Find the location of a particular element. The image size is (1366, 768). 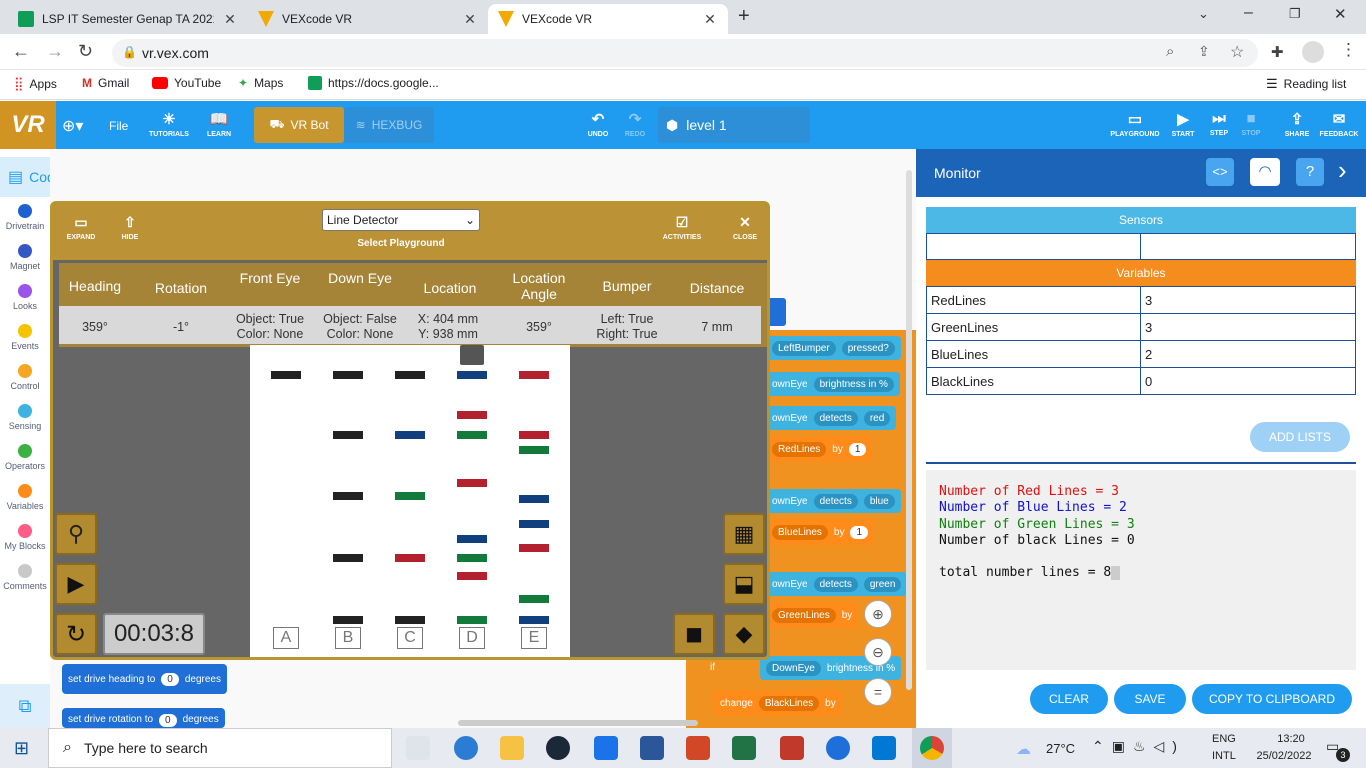

color-dropdown: red is located at coordinates (877, 418).